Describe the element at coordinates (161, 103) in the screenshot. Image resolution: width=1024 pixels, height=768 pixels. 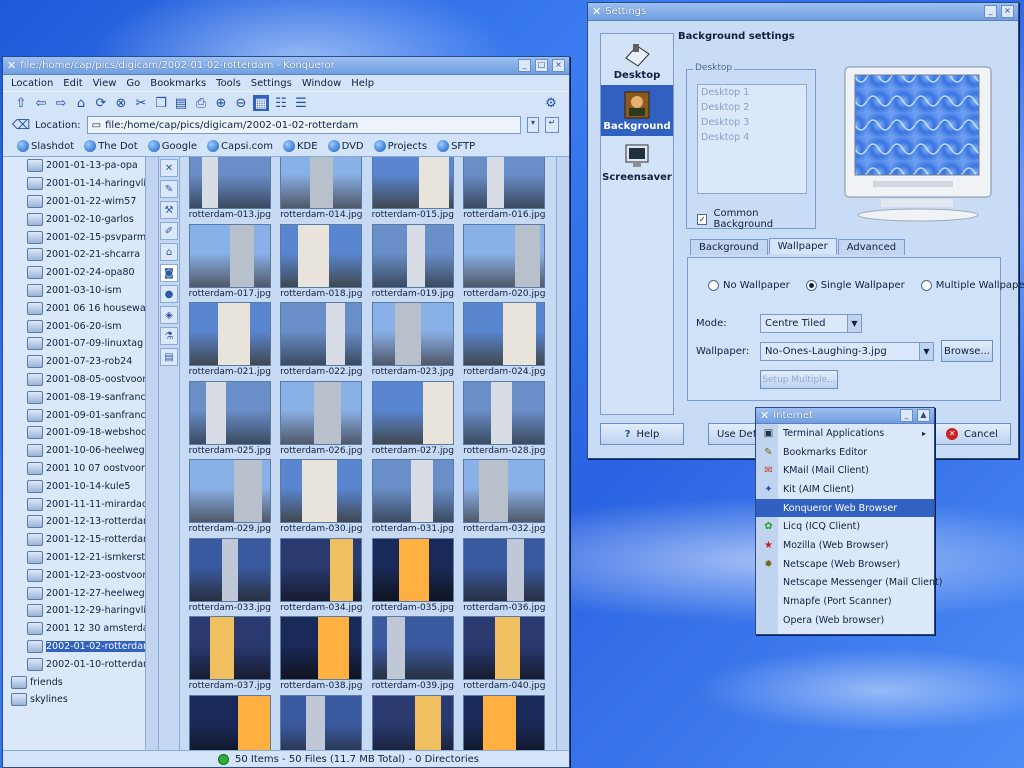
I see `copy-icon: ❐` at that location.